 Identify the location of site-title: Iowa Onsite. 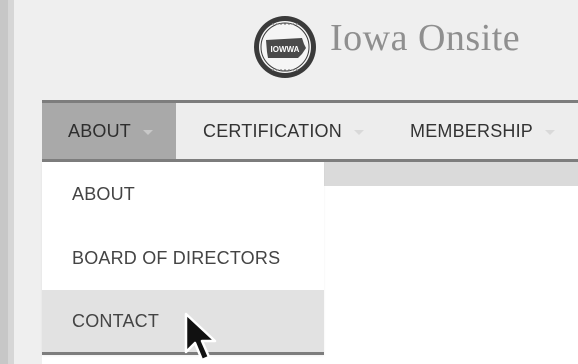
(425, 38).